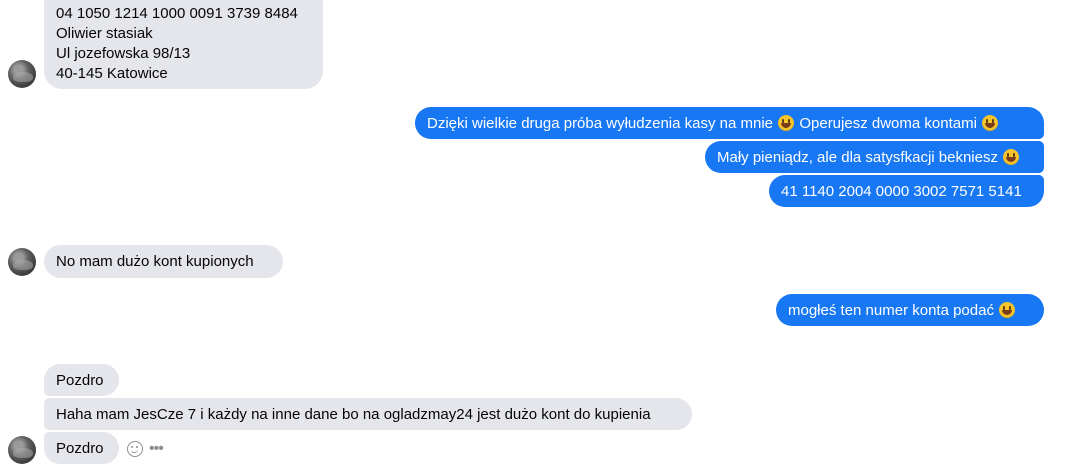 The image size is (1069, 472). Describe the element at coordinates (104, 33) in the screenshot. I see `message-line: Oliwier stasiak` at that location.